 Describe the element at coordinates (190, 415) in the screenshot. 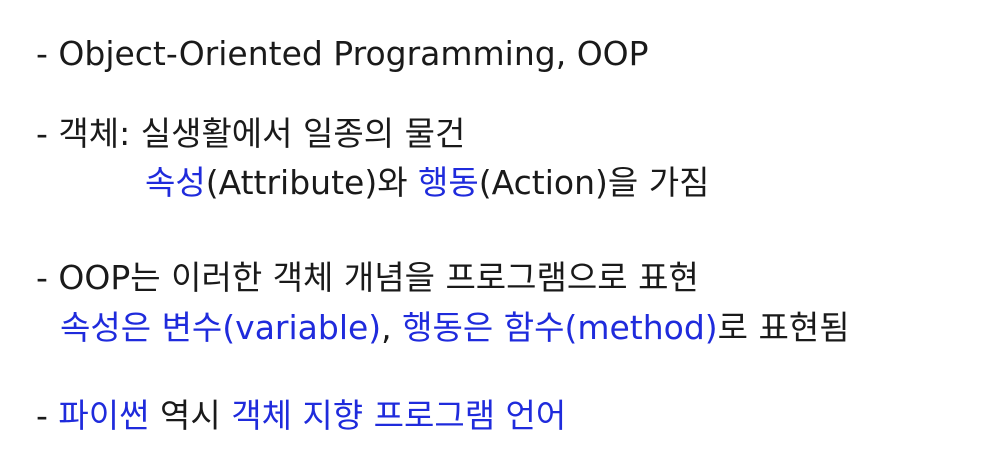

I see `also-text: 역시` at that location.